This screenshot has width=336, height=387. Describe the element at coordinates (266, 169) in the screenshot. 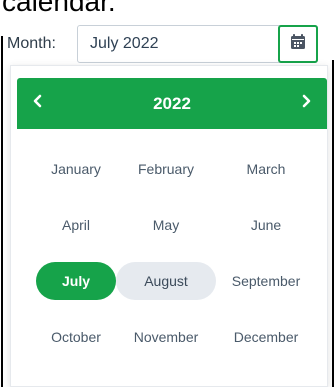

I see `month-cell: March` at that location.